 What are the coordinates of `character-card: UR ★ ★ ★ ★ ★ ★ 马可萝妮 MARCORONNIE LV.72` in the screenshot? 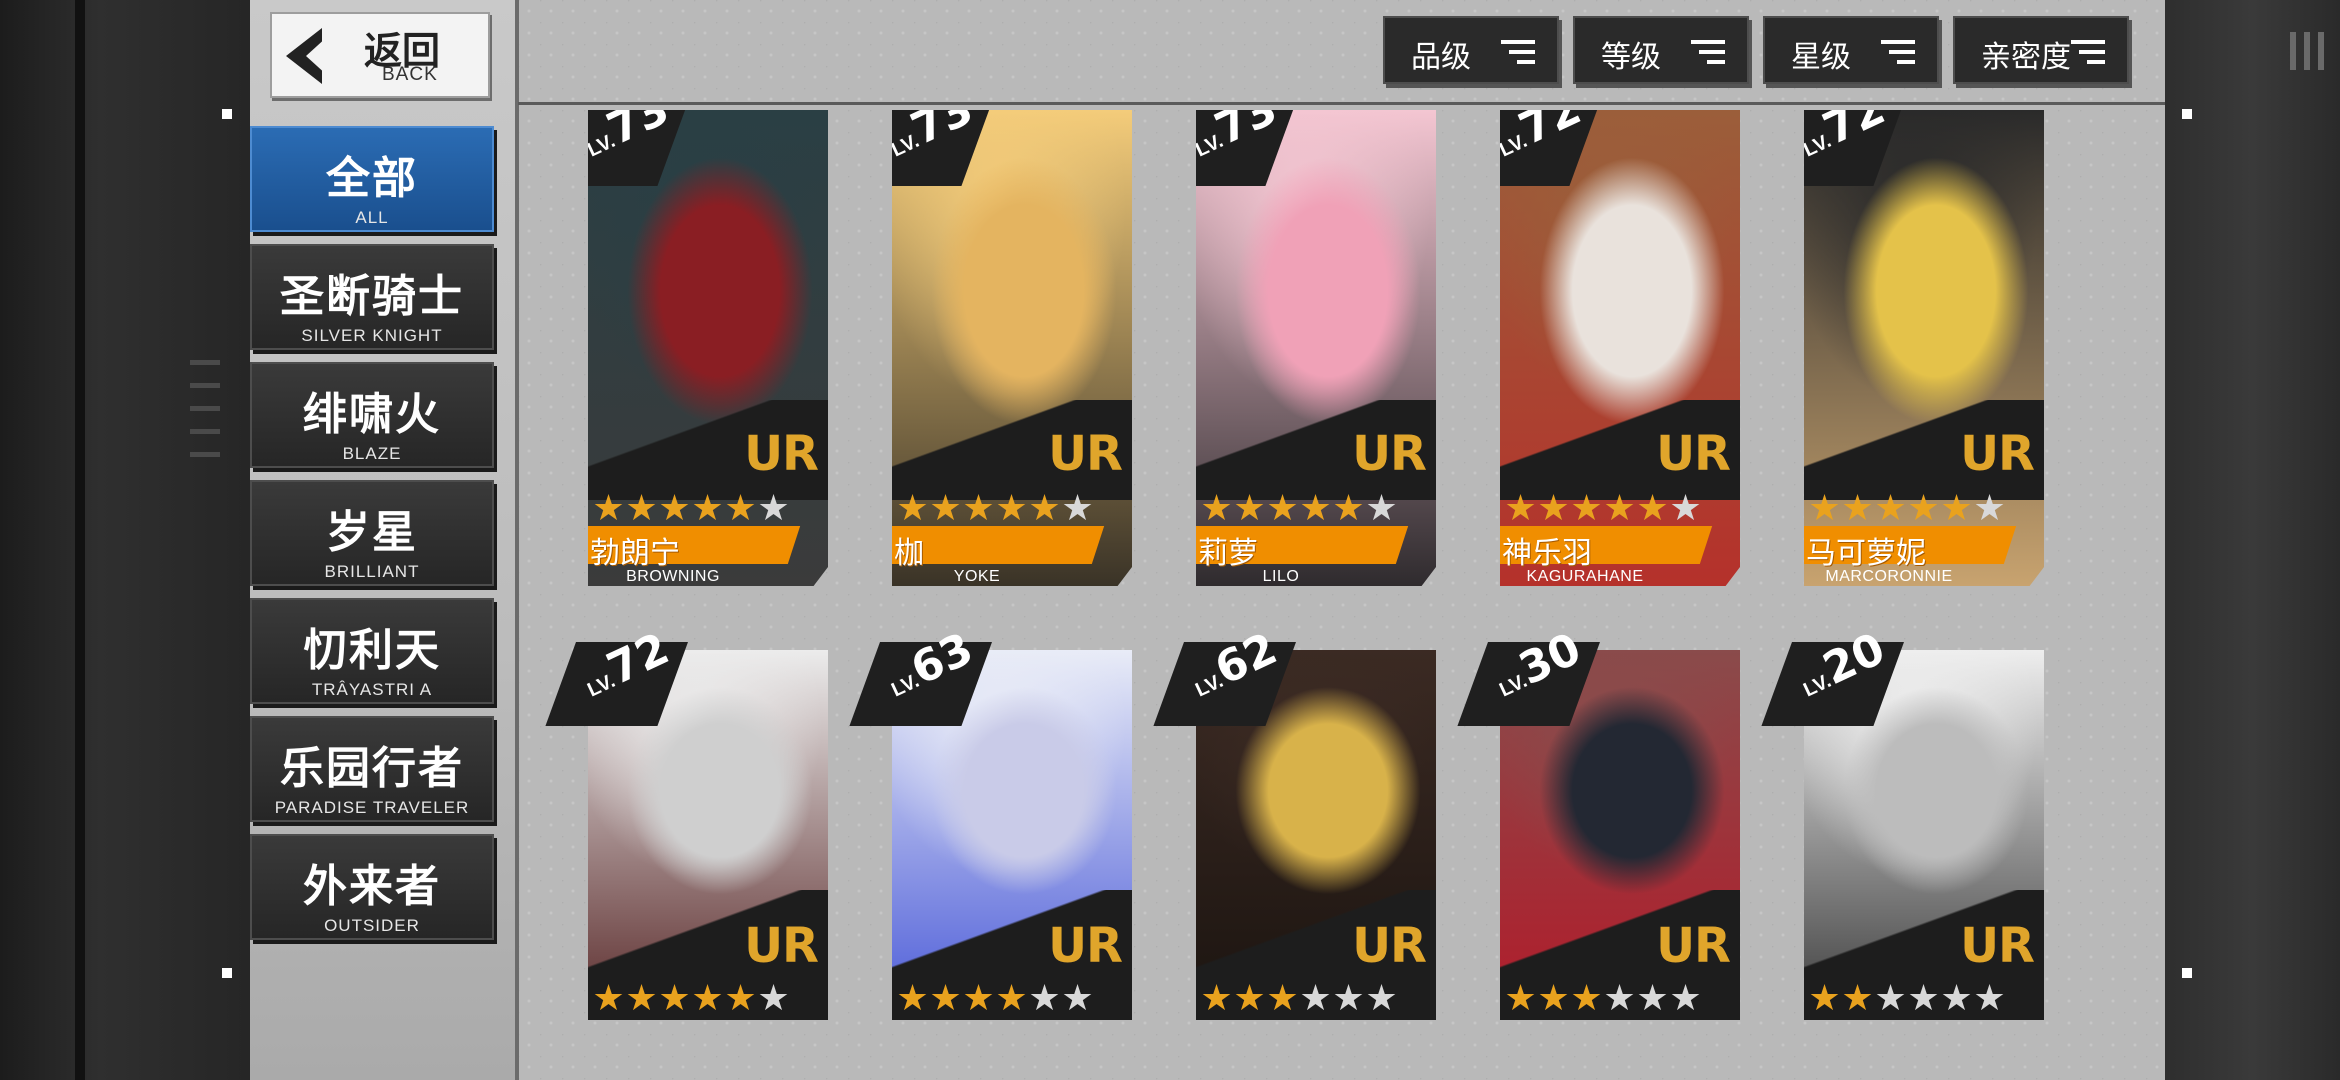 It's located at (1924, 348).